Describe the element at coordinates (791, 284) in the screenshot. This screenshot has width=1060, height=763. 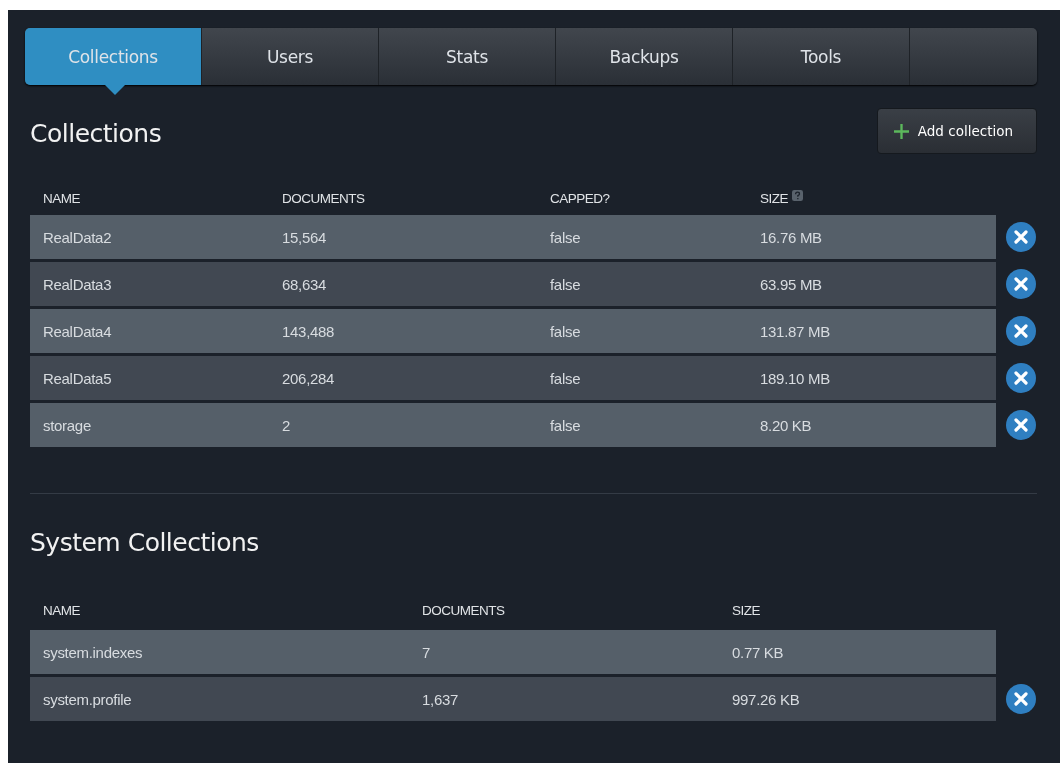
I see `table-cell-text: 63.95 MB` at that location.